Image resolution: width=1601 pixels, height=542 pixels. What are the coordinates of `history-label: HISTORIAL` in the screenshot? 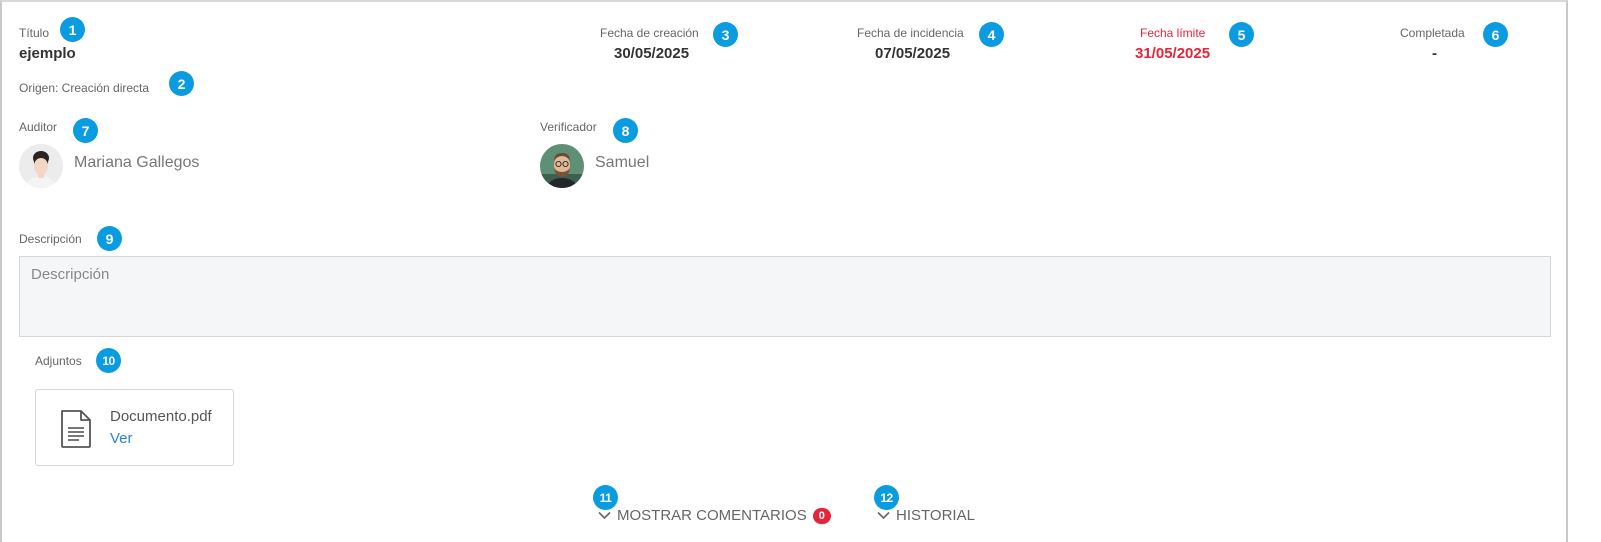 It's located at (935, 515).